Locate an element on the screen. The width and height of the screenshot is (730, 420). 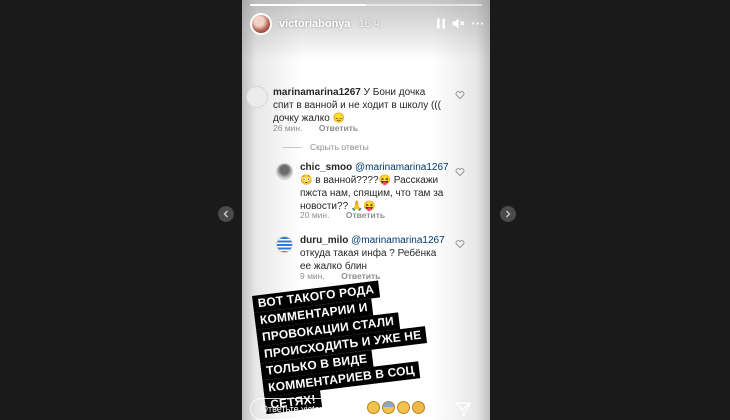
more-button: ··· is located at coordinates (478, 23).